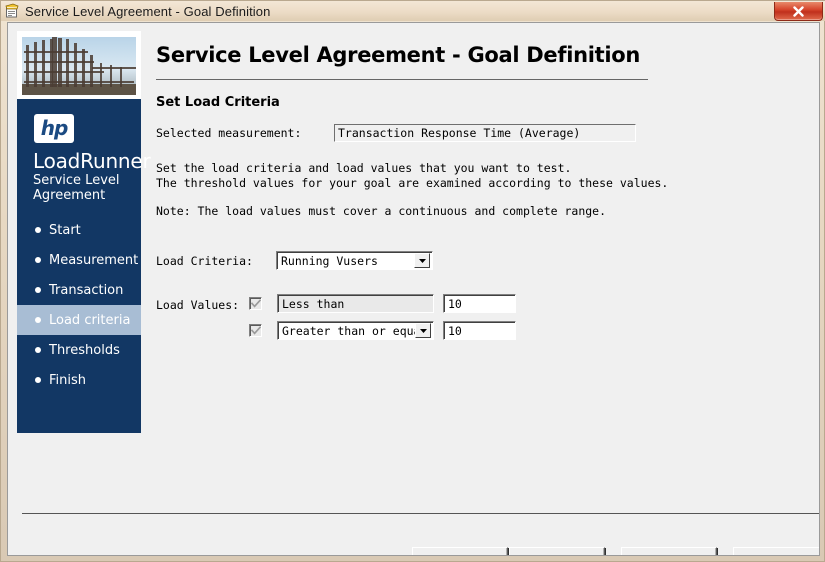  Describe the element at coordinates (313, 303) in the screenshot. I see `load-value-operator-text-1: Less than` at that location.